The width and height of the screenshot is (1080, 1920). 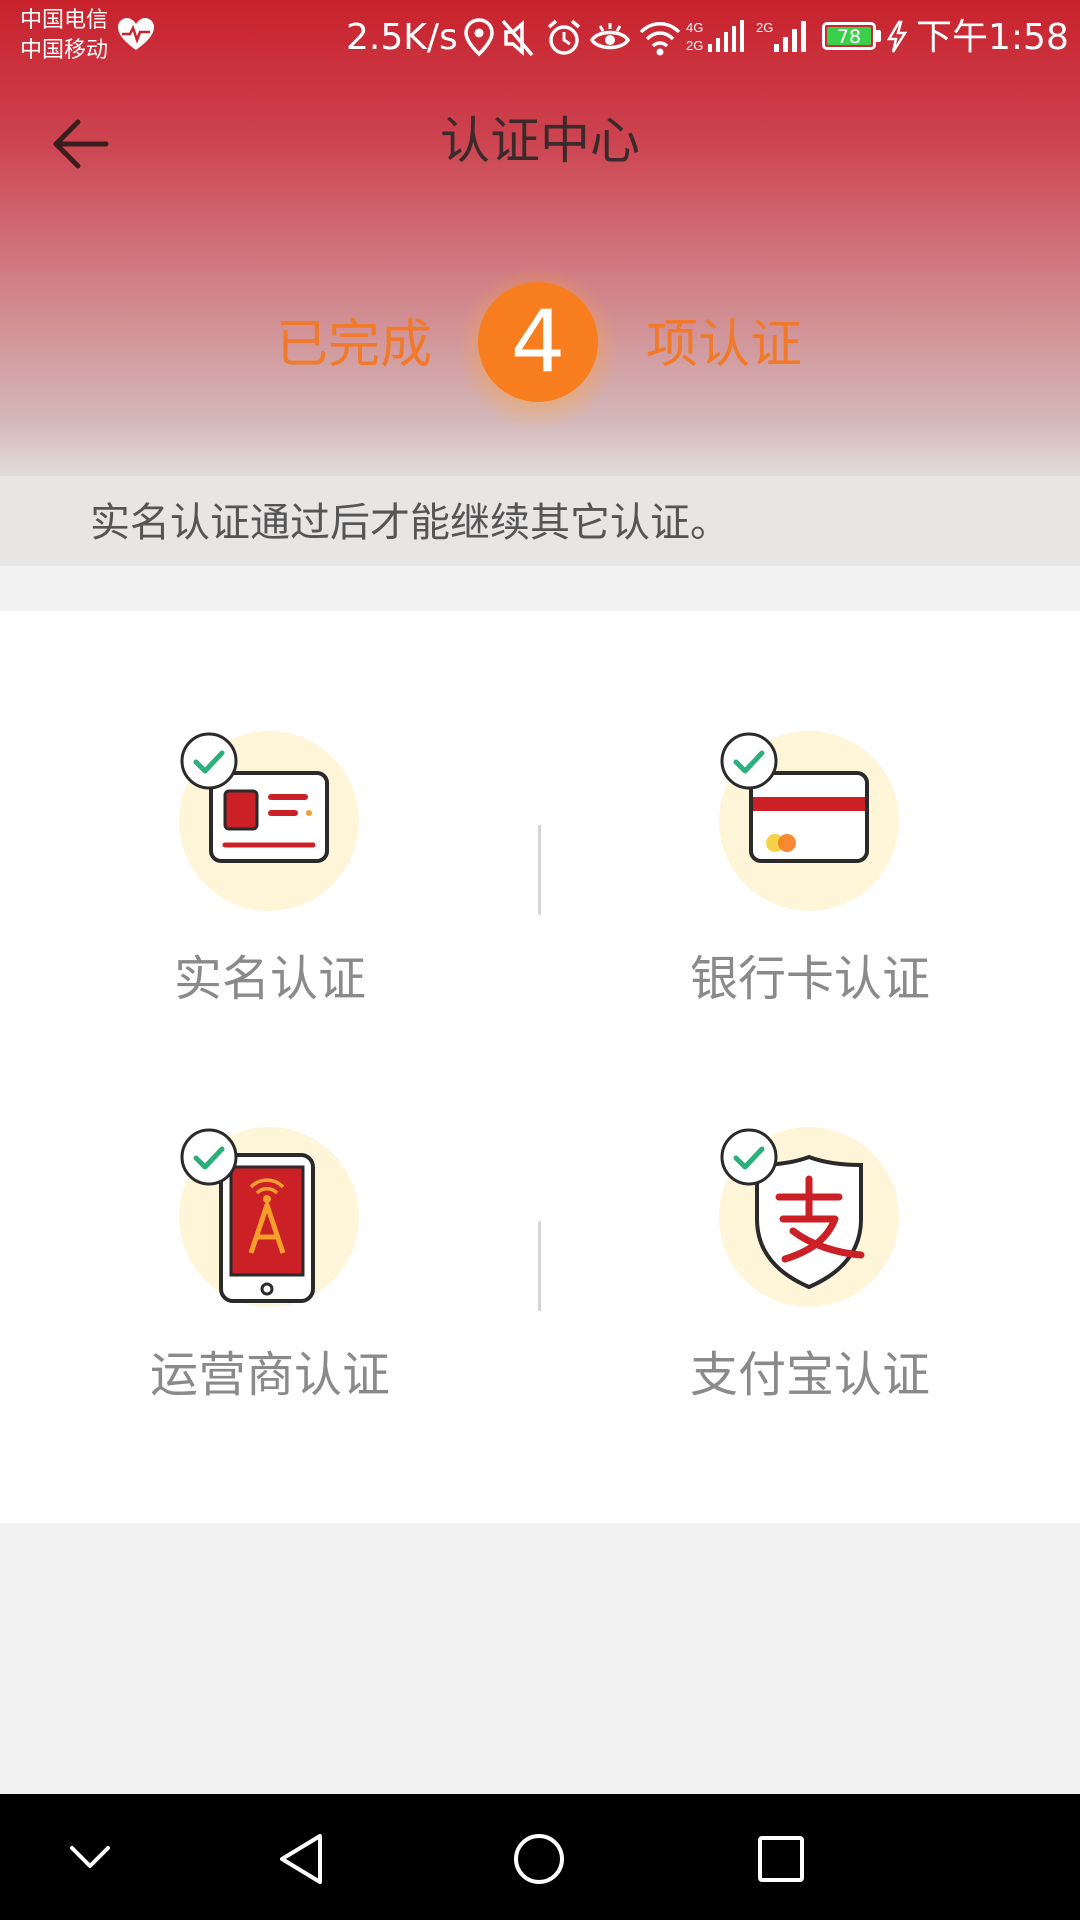 What do you see at coordinates (781, 36) in the screenshot?
I see `signal-2g-icon: 2G` at bounding box center [781, 36].